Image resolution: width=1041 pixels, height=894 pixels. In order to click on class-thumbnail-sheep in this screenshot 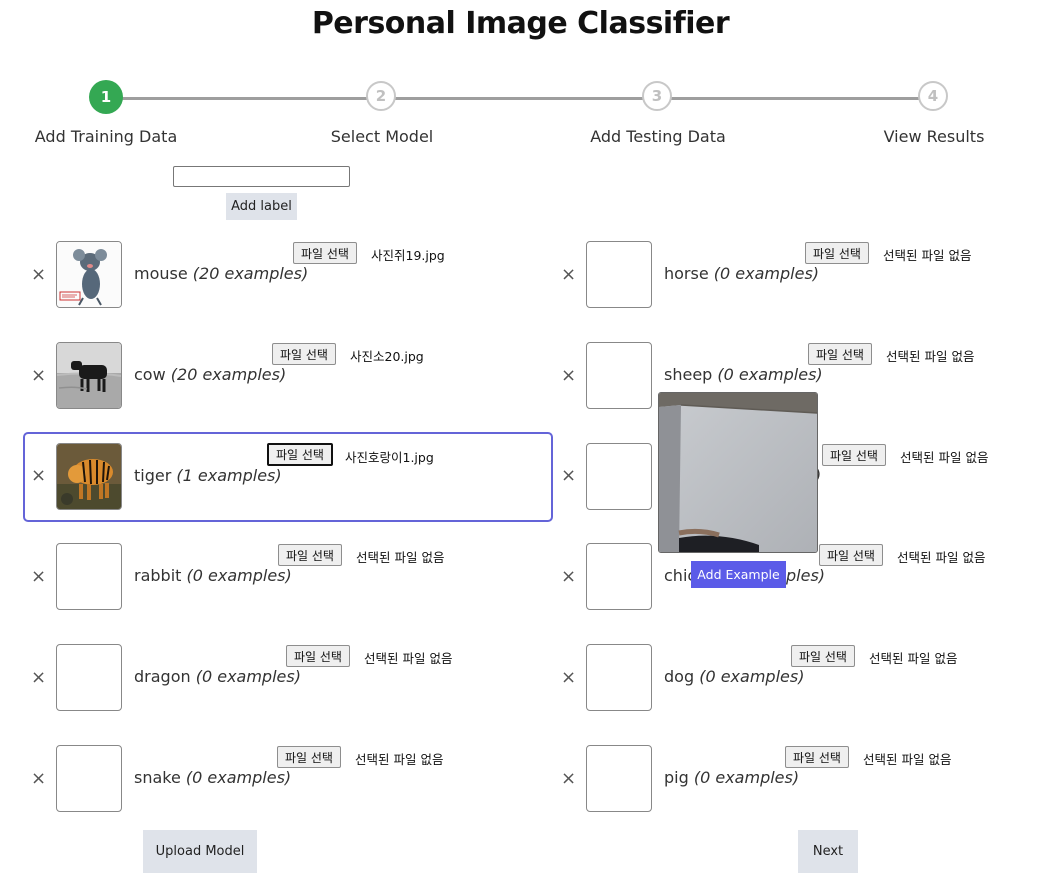, I will do `click(619, 375)`.